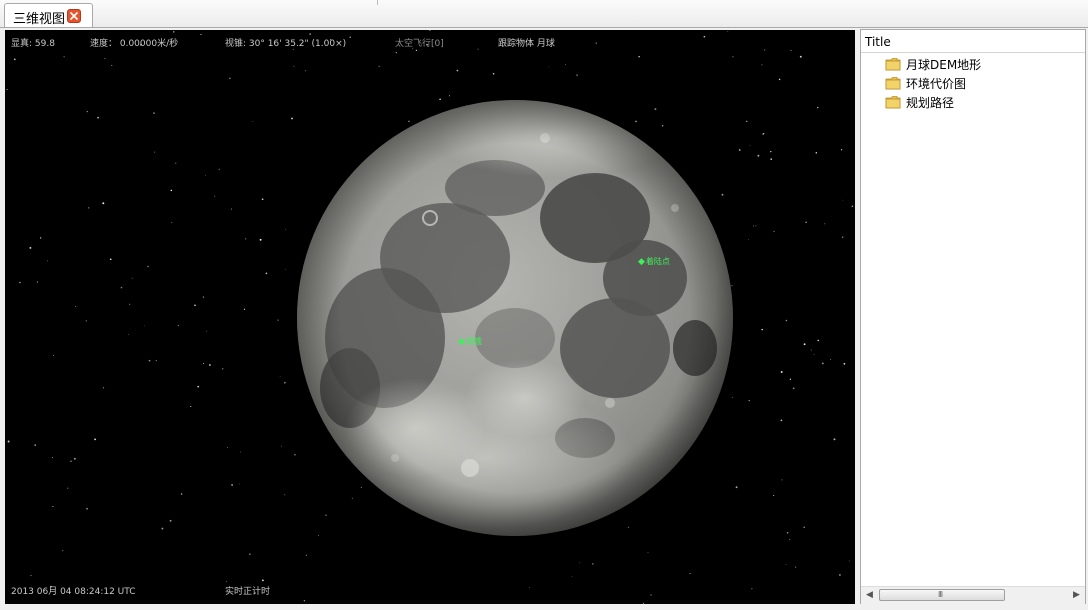 Image resolution: width=1088 pixels, height=610 pixels. I want to click on scrollbar-grip: III, so click(940, 594).